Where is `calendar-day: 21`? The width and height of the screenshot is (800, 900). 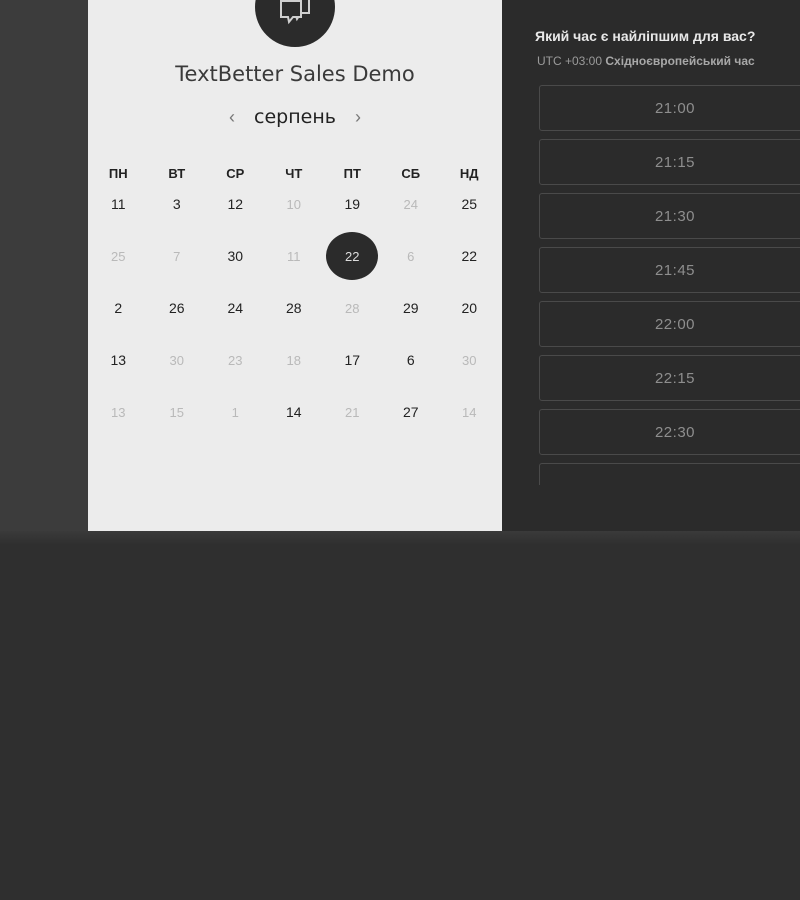
calendar-day: 21 is located at coordinates (352, 412).